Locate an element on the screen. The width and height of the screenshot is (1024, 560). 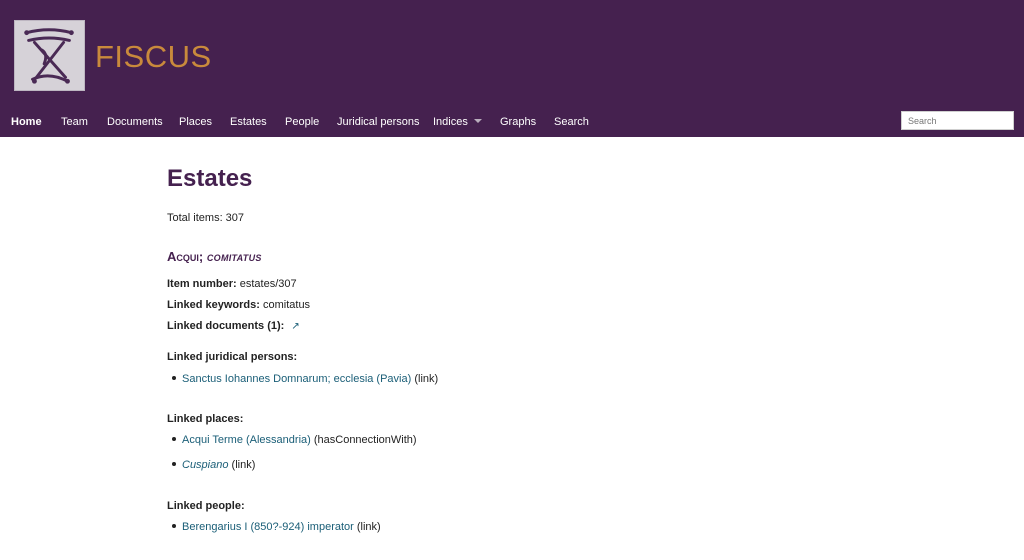
item-number-row: Item number: estates/307 is located at coordinates (232, 284).